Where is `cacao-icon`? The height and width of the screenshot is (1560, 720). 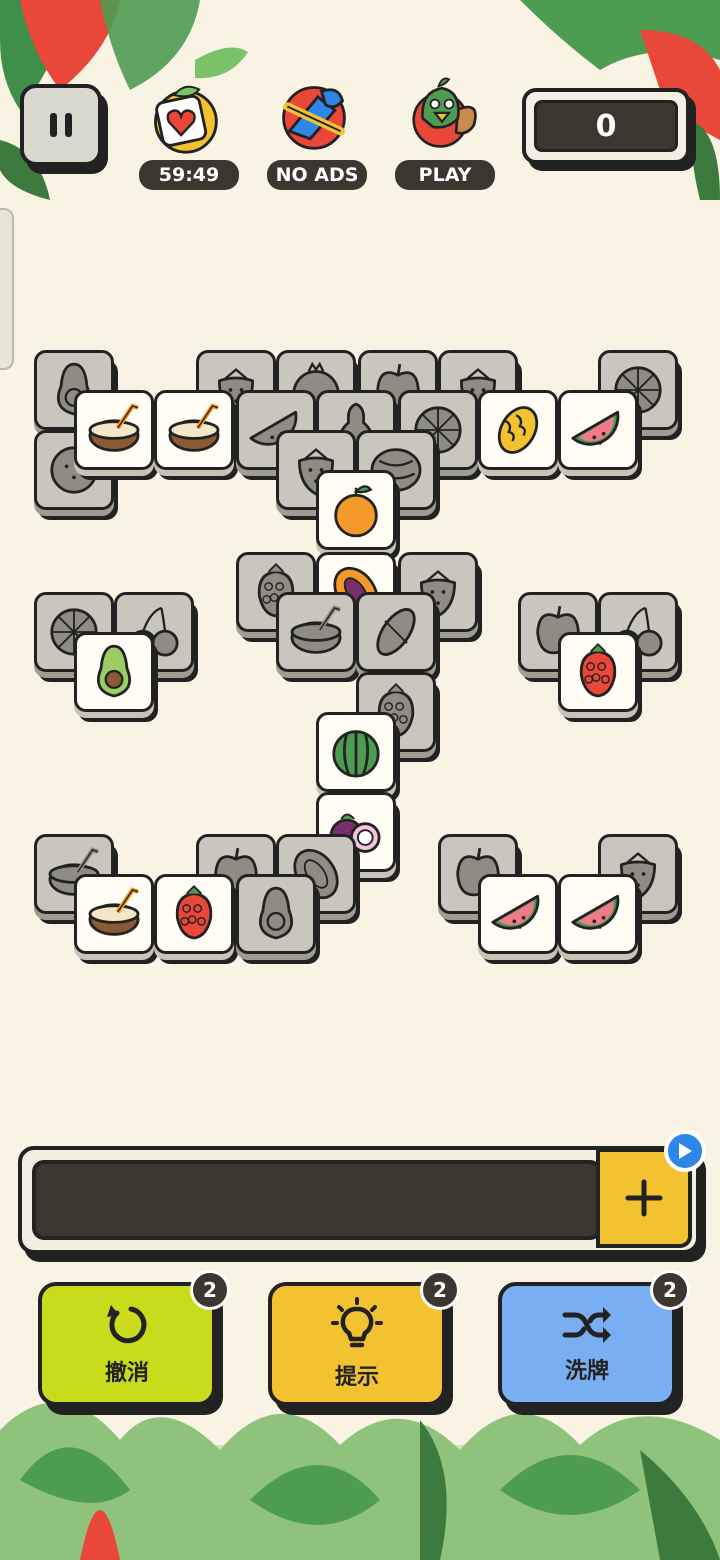 cacao-icon is located at coordinates (396, 632).